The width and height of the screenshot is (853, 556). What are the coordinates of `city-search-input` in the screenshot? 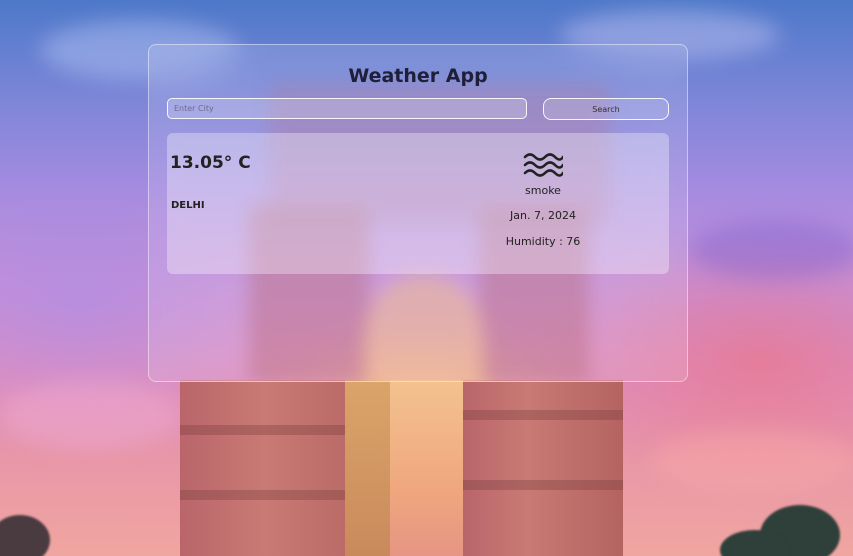 It's located at (347, 108).